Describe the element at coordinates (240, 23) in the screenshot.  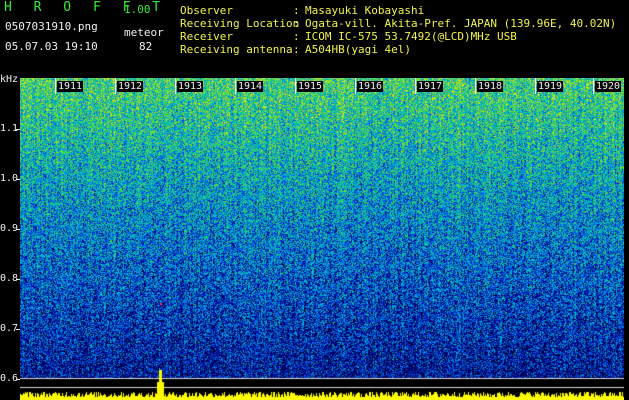
I see `info-key-location: Receiving Location` at that location.